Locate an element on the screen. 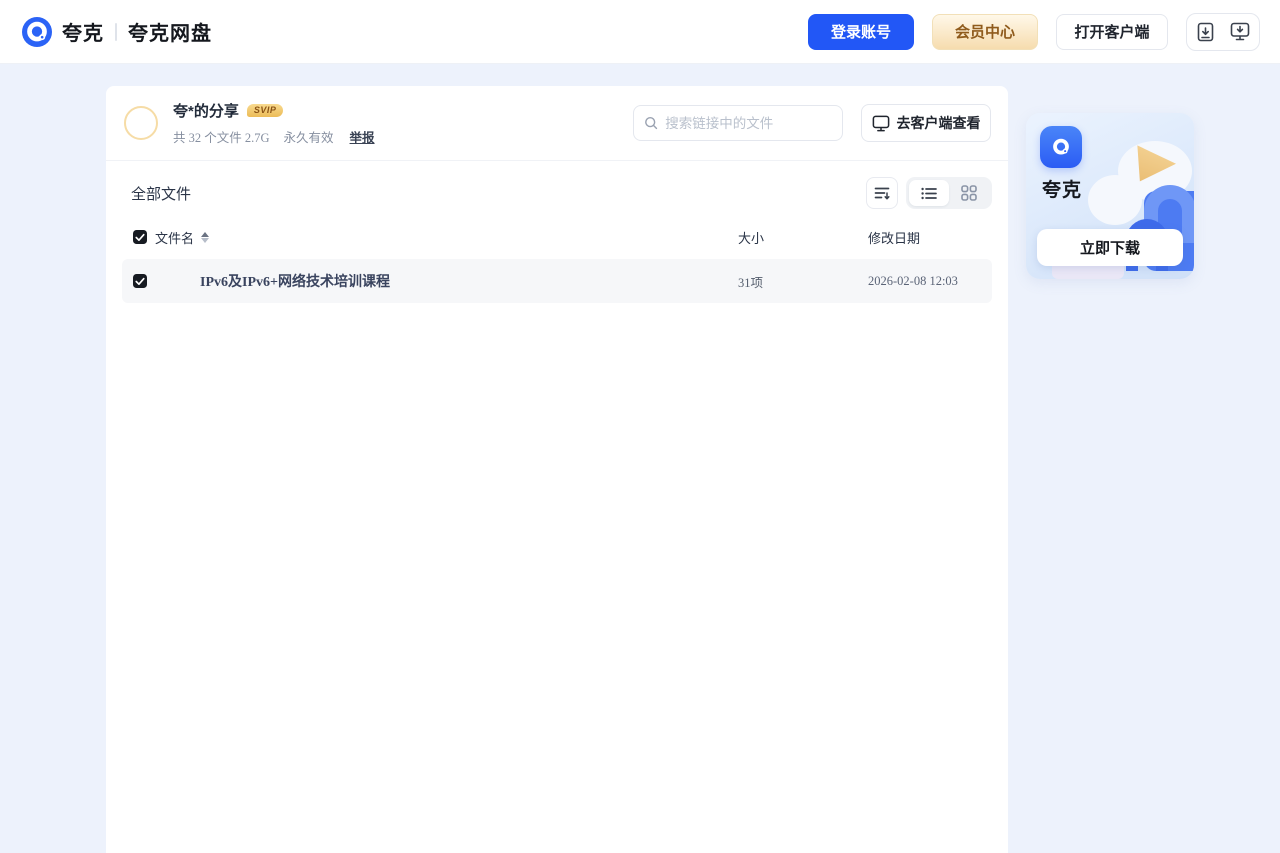 Image resolution: width=1280 pixels, height=853 pixels. all-files-title: 全部文件 is located at coordinates (161, 194).